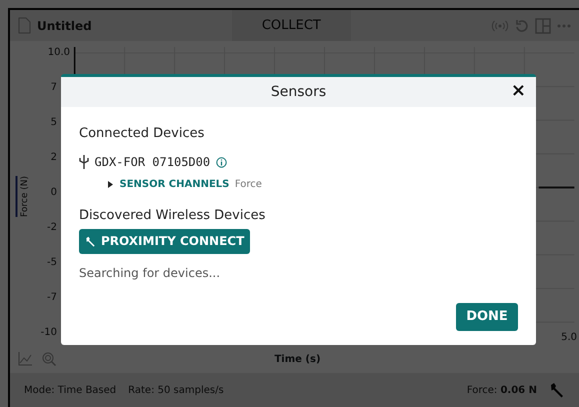 The width and height of the screenshot is (579, 407). Describe the element at coordinates (52, 228) in the screenshot. I see `y-tick-label: -2` at that location.